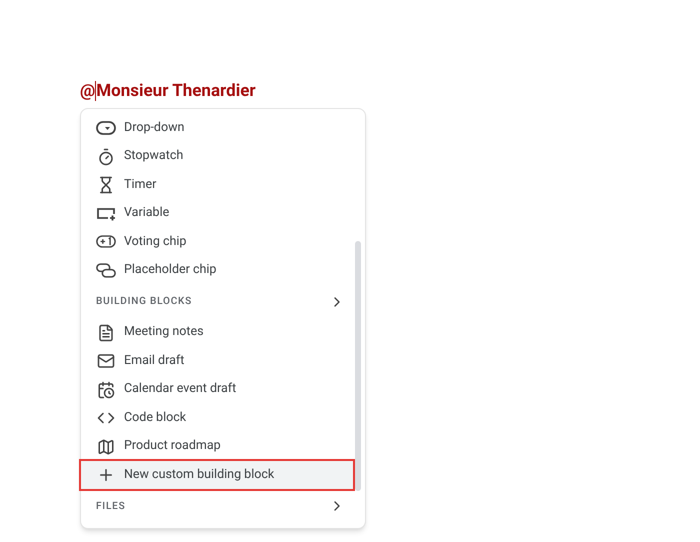  I want to click on menu-item-label: Placeholder chip, so click(170, 270).